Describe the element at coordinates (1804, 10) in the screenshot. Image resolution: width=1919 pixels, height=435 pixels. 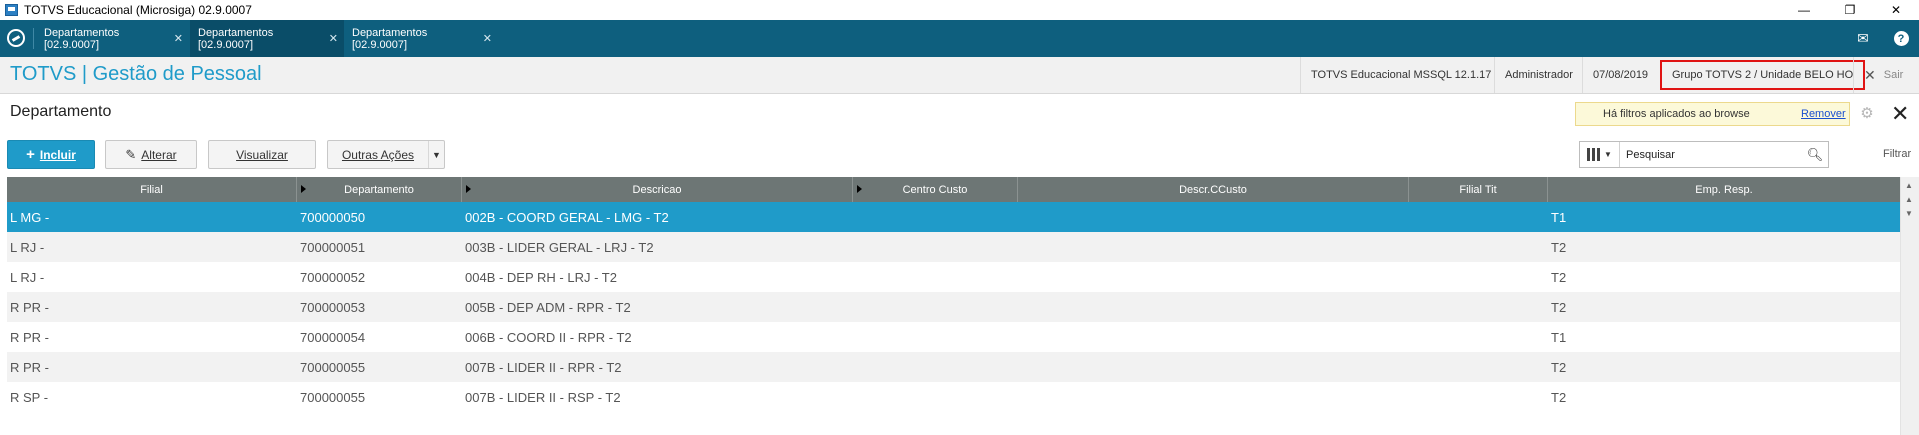
I see `minimize-button: —` at that location.